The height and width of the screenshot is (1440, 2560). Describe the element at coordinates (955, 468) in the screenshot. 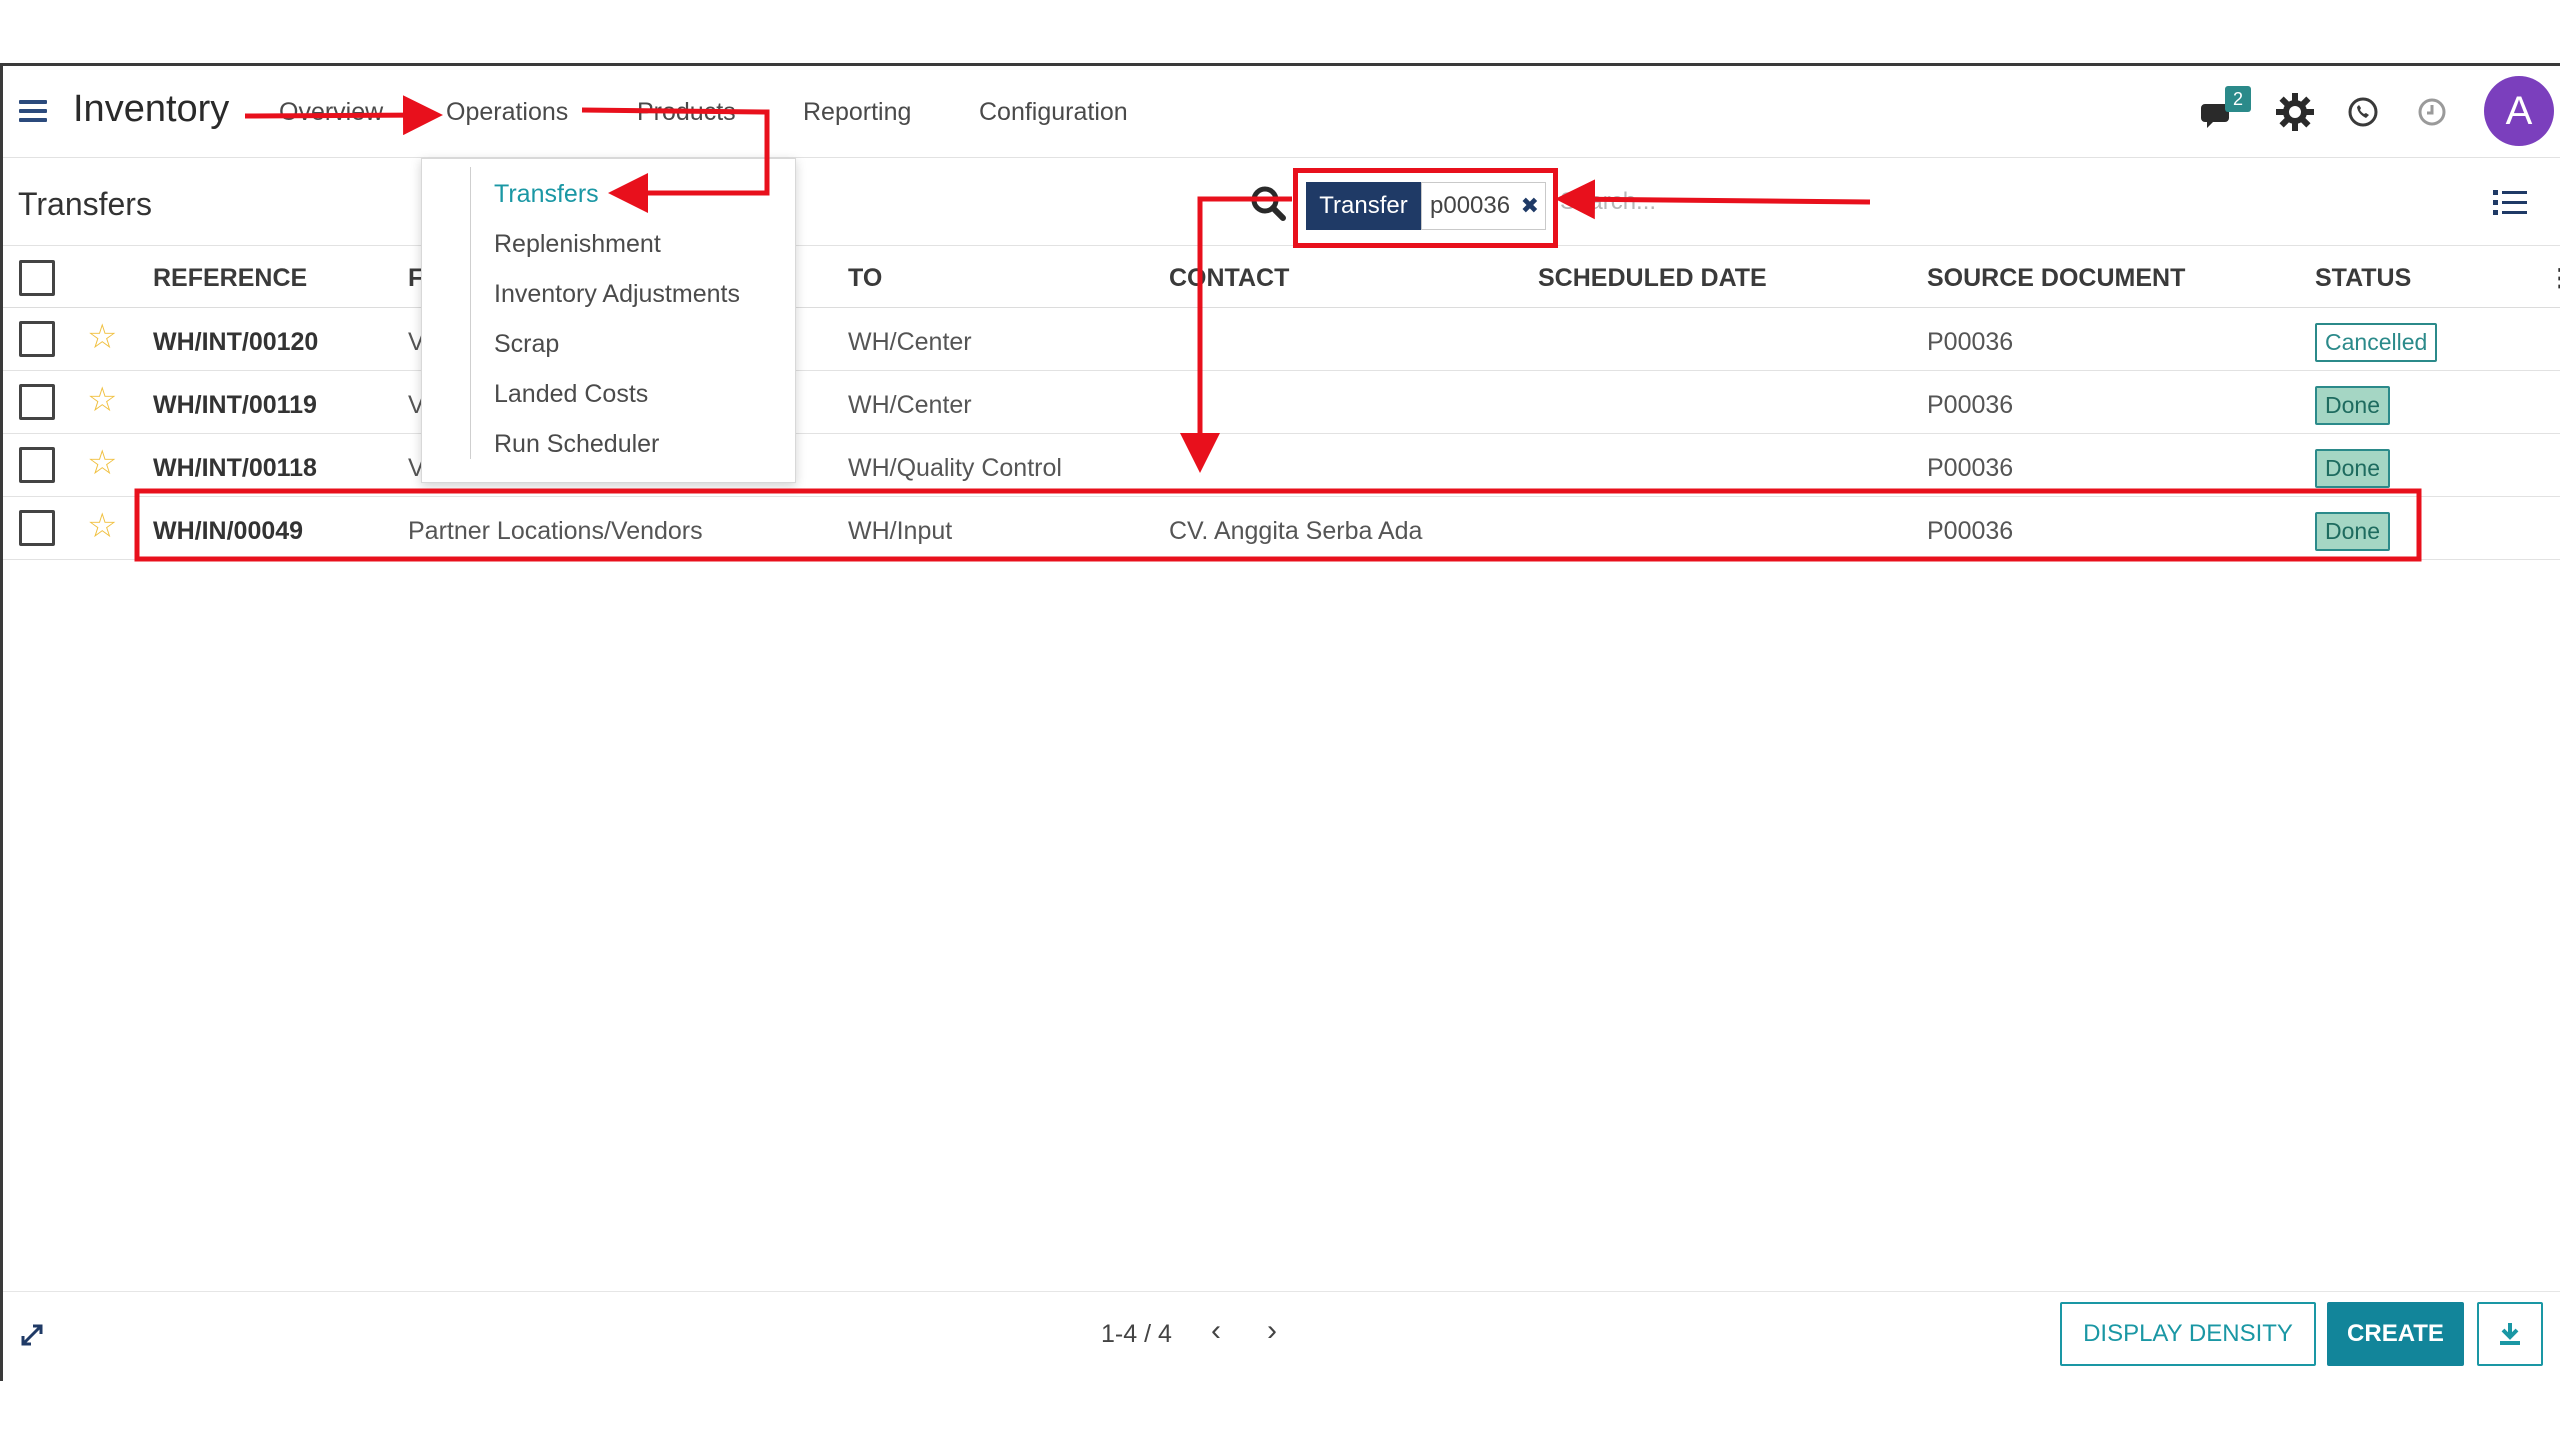

I see `cell-to: WH/Quality Control` at that location.